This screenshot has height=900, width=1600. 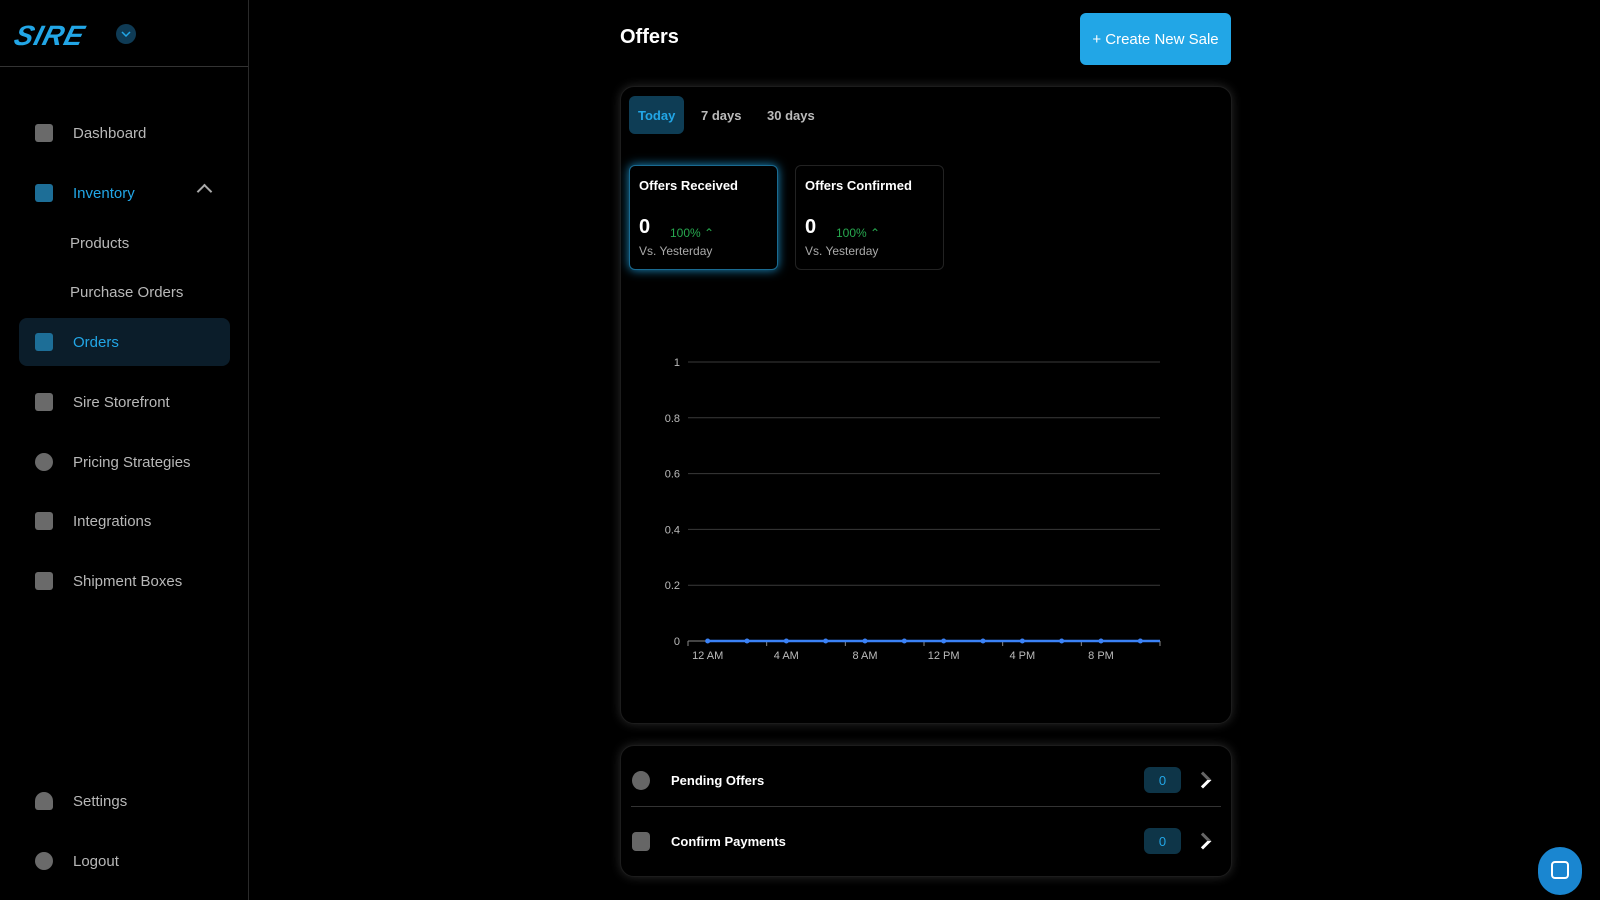 What do you see at coordinates (44, 801) in the screenshot?
I see `user-settings-icon` at bounding box center [44, 801].